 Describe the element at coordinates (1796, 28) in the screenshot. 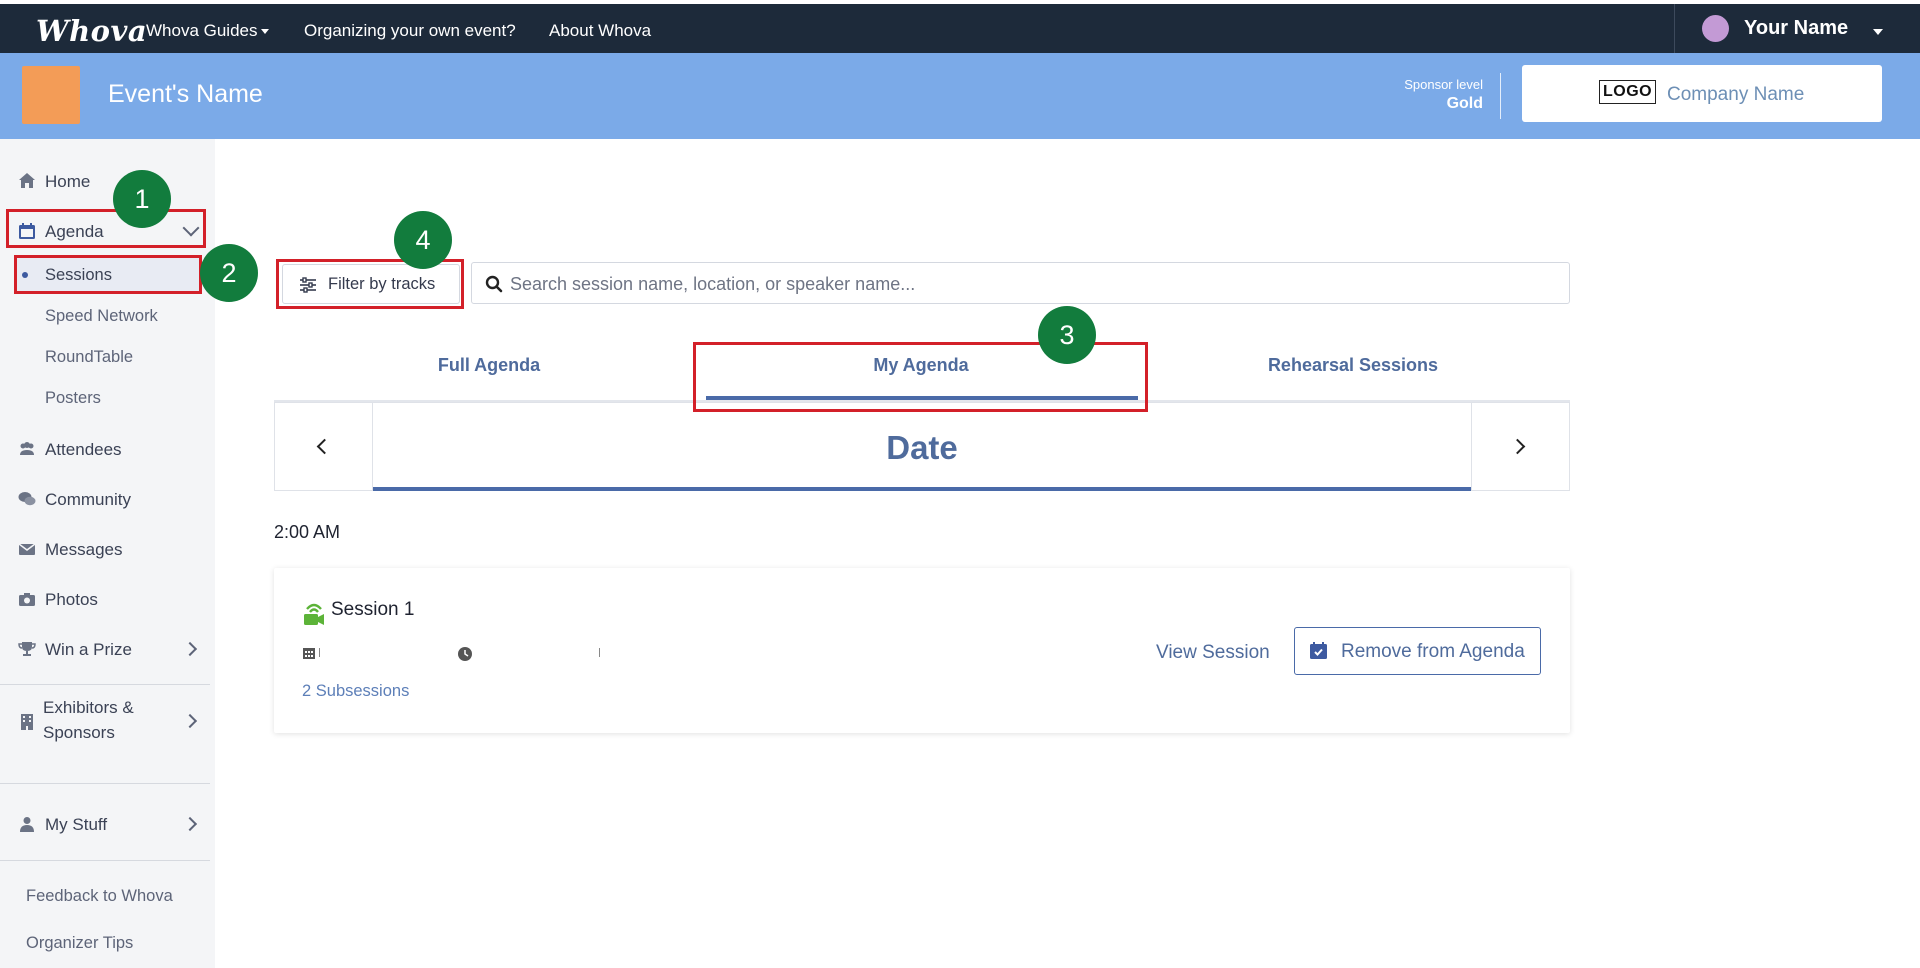

I see `user-name: Your Name` at that location.